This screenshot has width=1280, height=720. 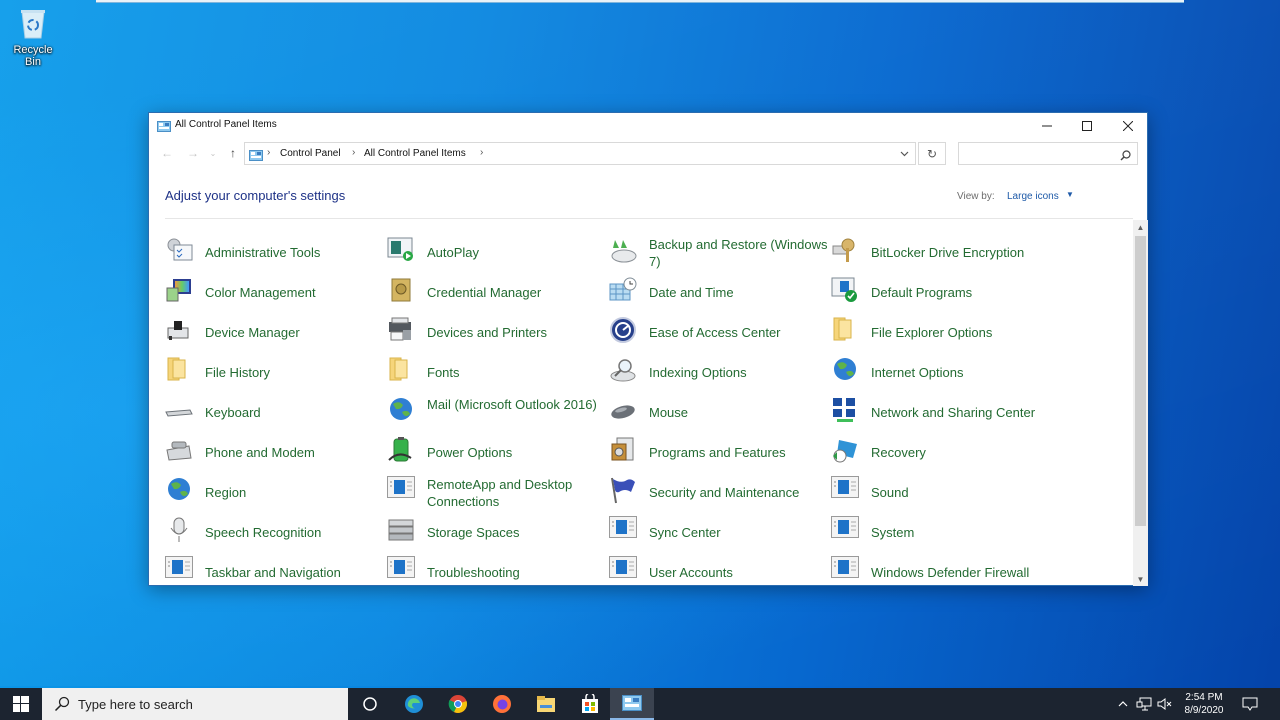 I want to click on breadcrumb-control-panel: Control Panel, so click(x=310, y=153).